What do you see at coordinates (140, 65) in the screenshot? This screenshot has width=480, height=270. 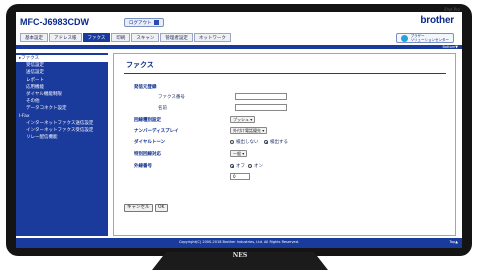 I see `page-title: ファクス` at bounding box center [140, 65].